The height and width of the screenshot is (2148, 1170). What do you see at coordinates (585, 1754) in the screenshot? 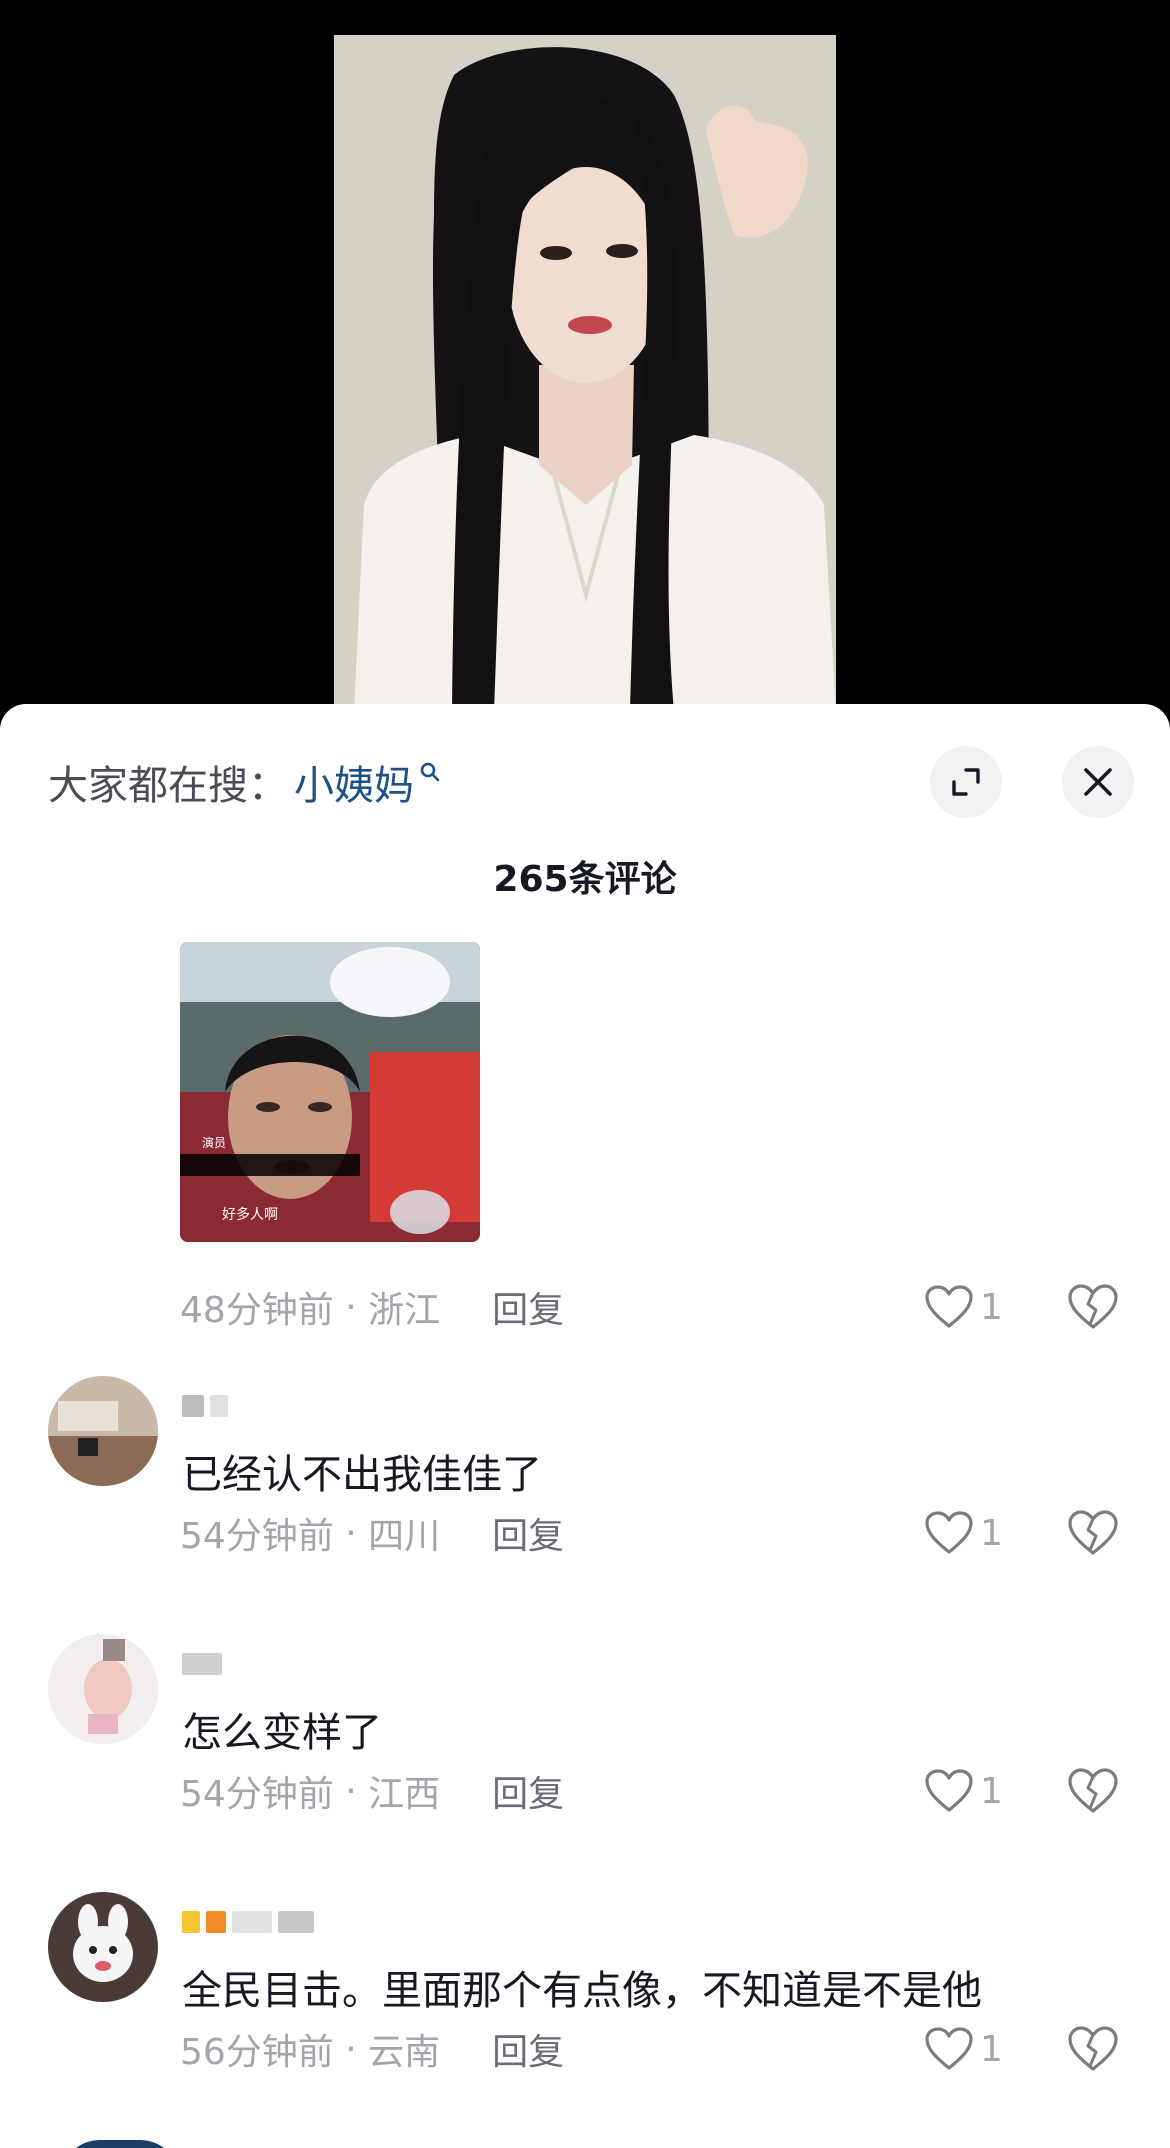
I see `comment-item: 怎么变样了 54分钟前 · 江西 回复 1` at bounding box center [585, 1754].